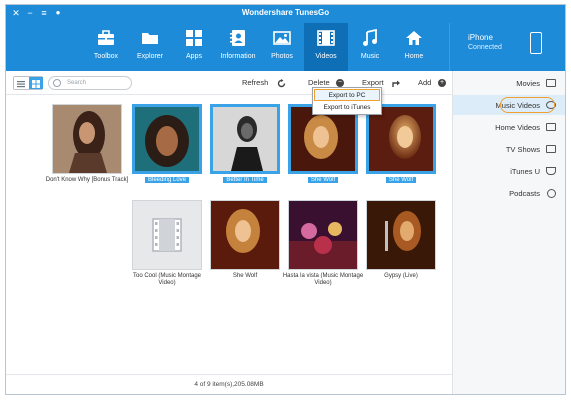  Describe the element at coordinates (282, 56) in the screenshot. I see `toolbar-photos-label: Photos` at that location.